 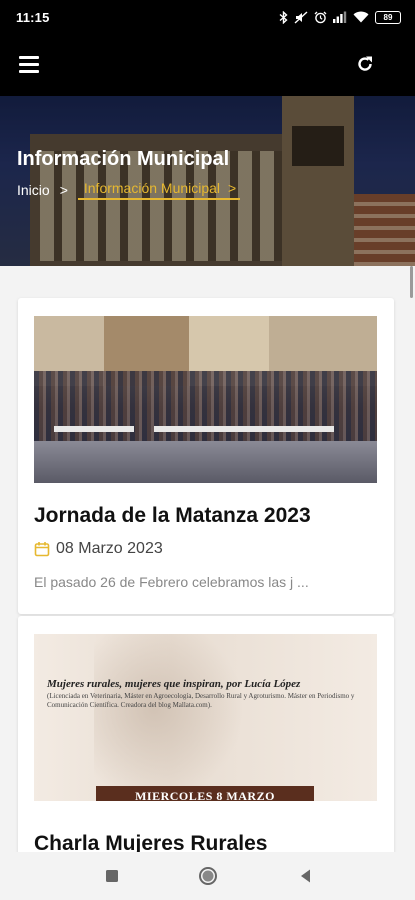 I want to click on post-date: 08 Marzo 2023, so click(x=98, y=549).